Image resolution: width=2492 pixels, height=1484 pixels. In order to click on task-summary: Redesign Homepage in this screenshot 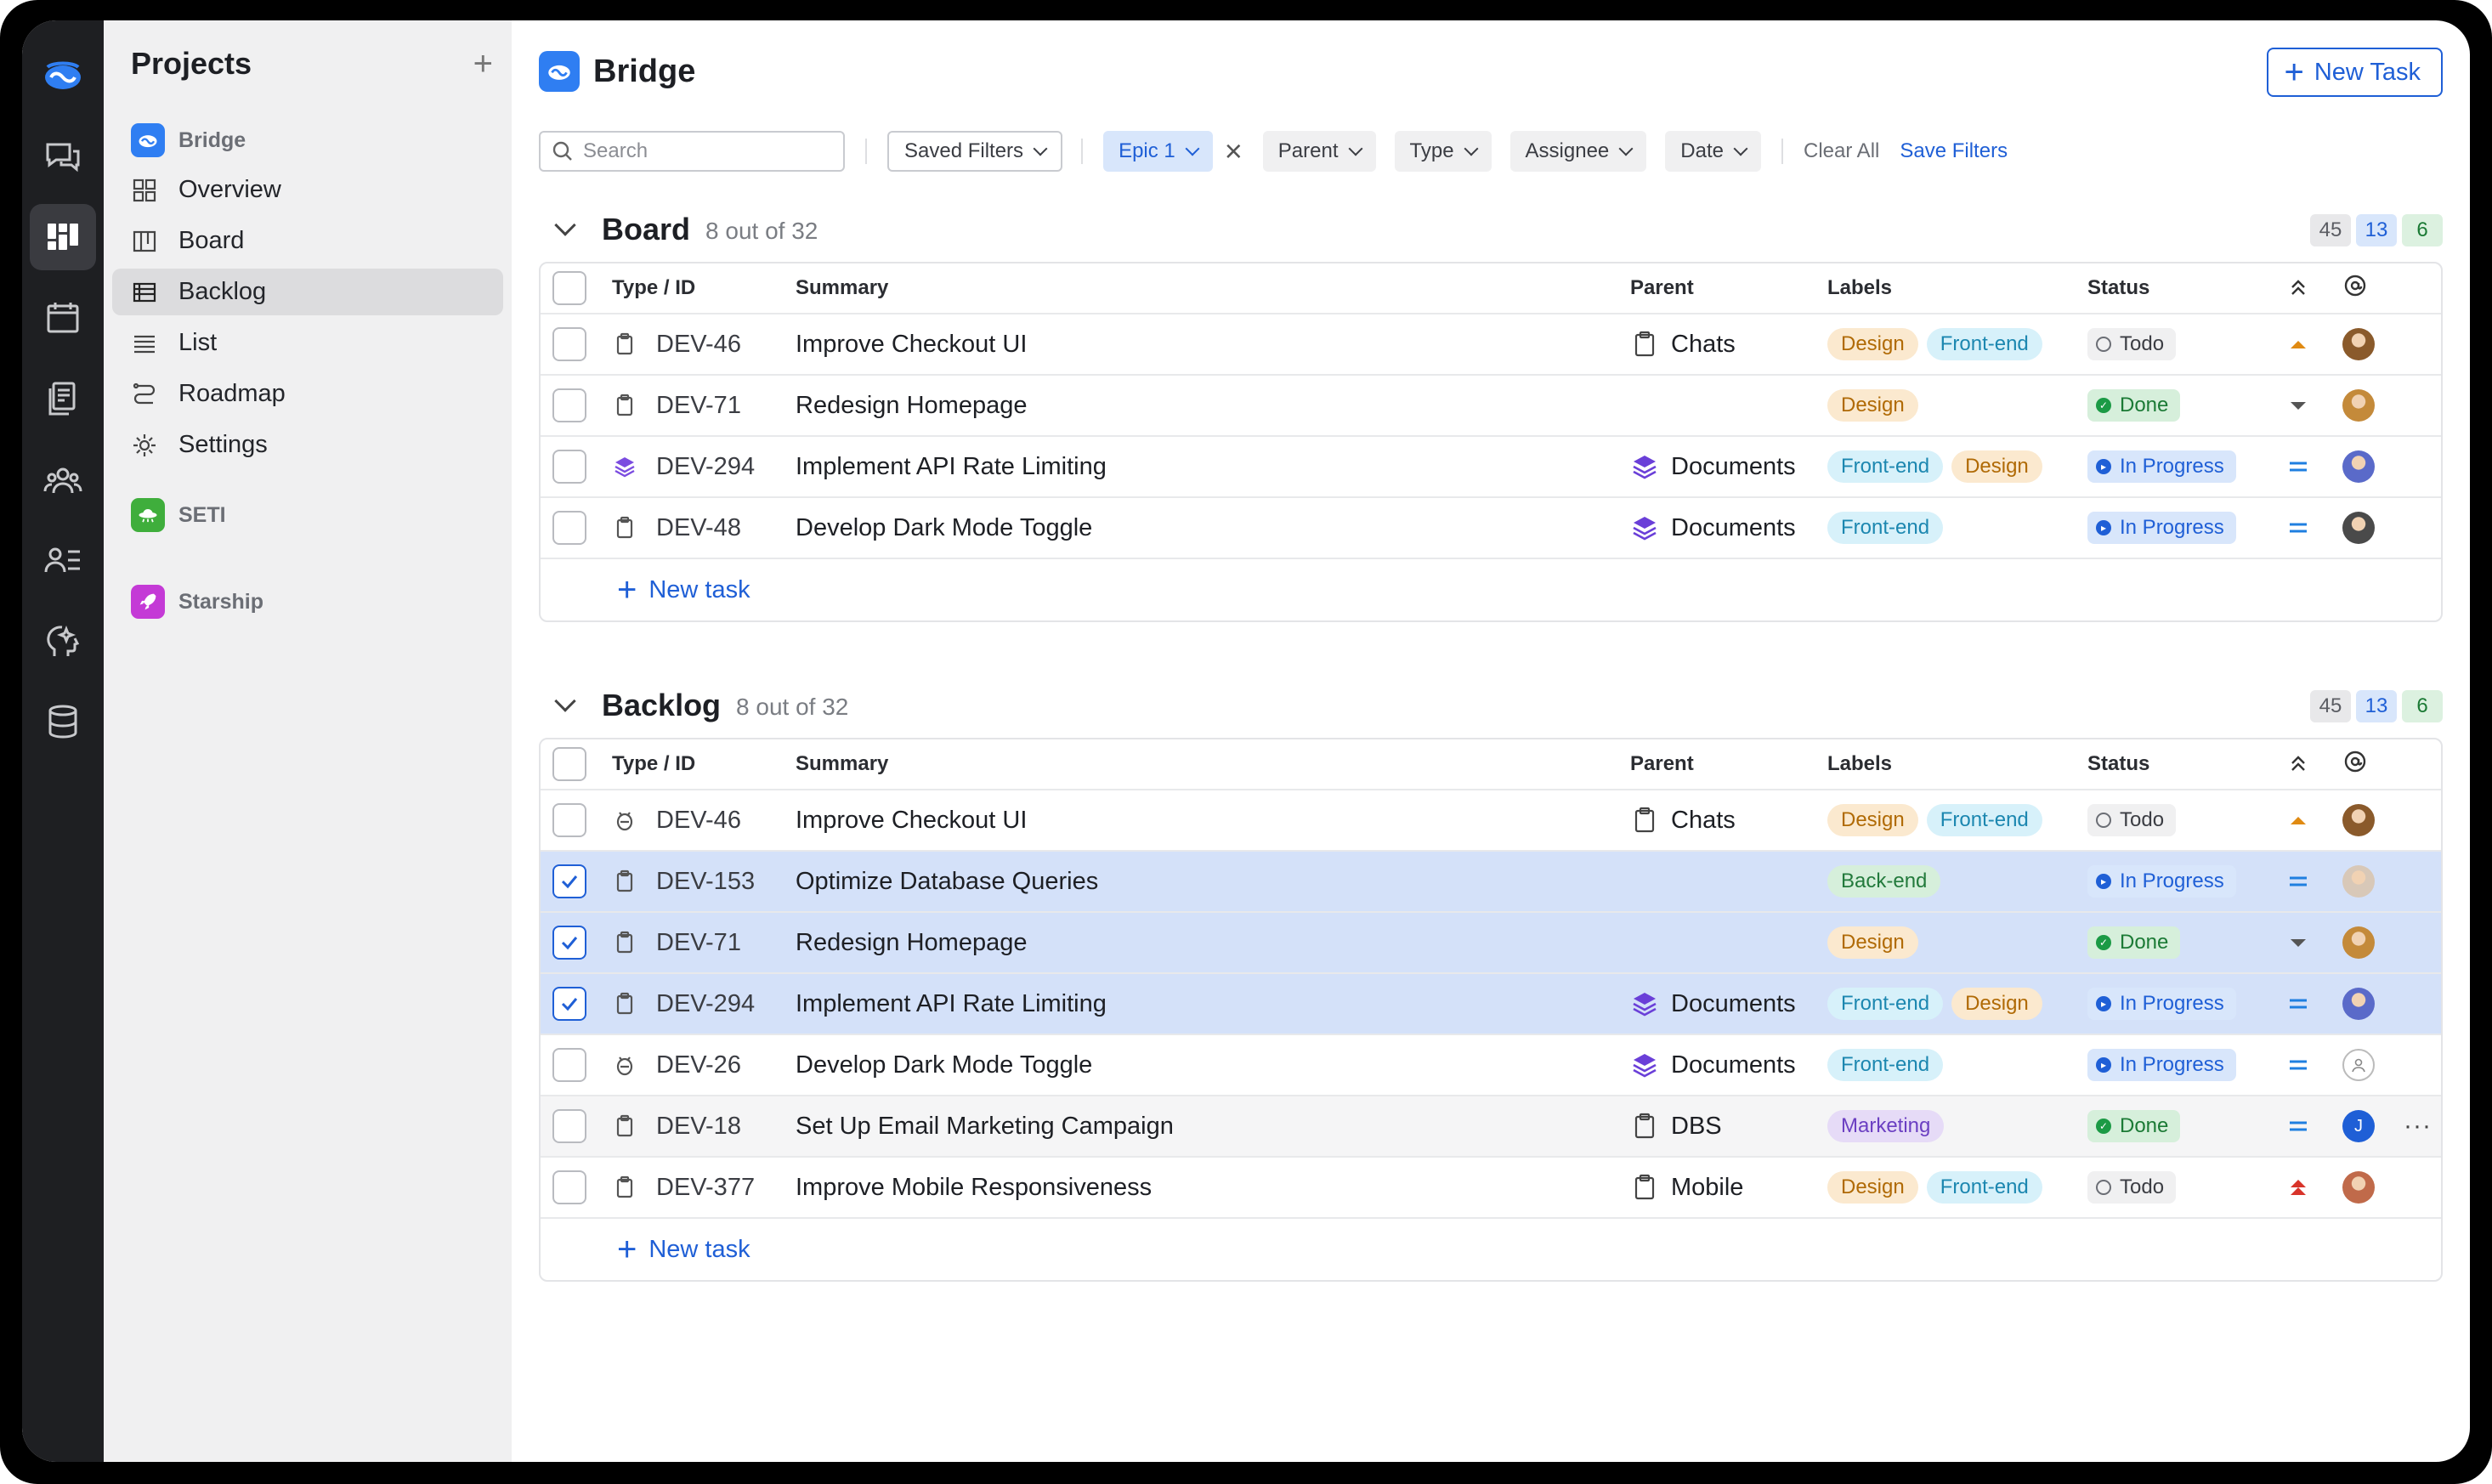, I will do `click(911, 943)`.